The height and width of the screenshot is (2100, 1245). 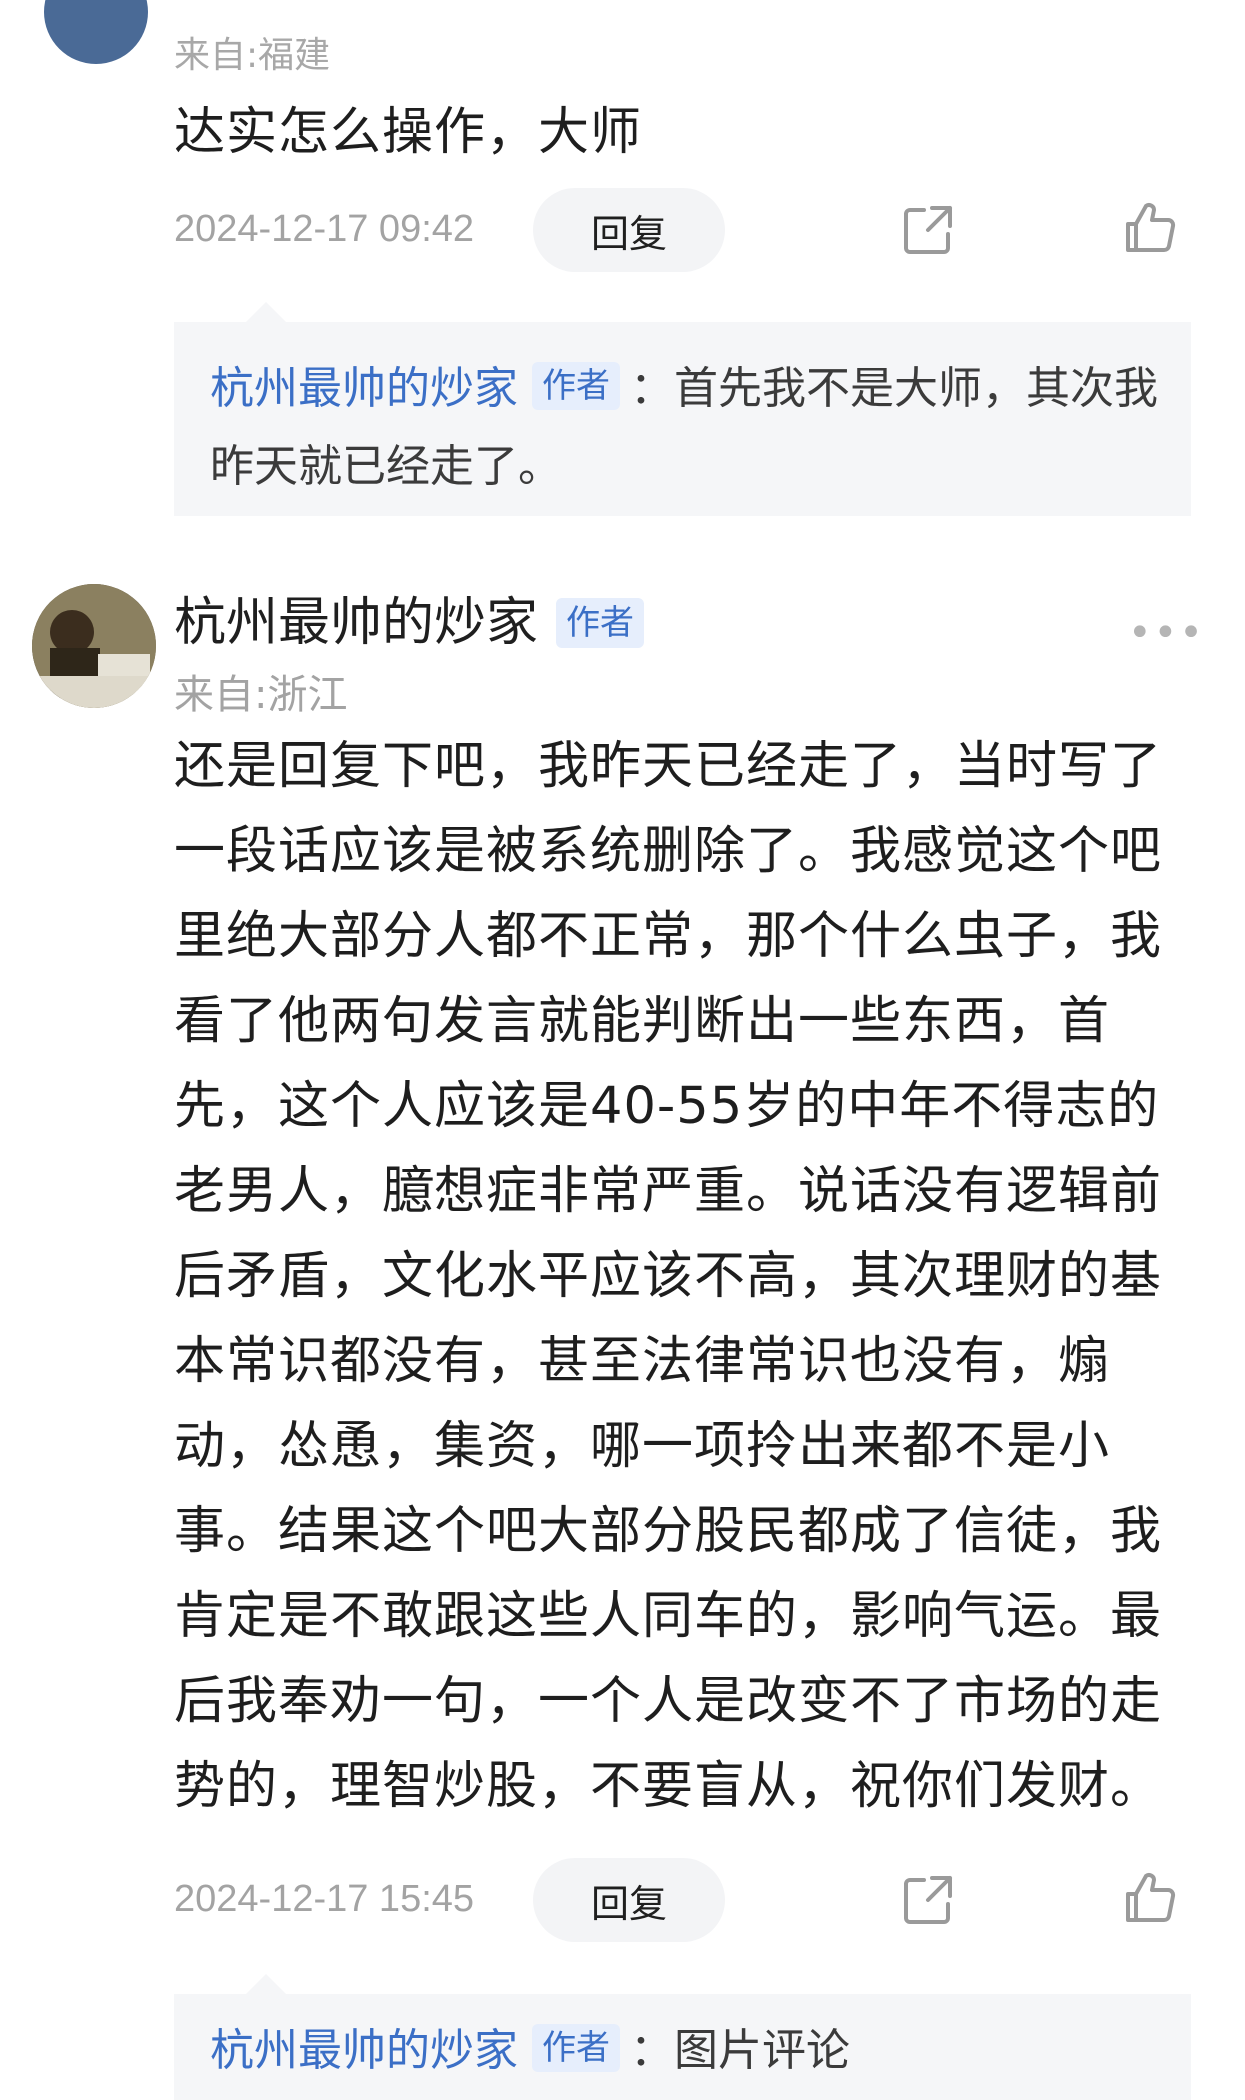 What do you see at coordinates (324, 1899) in the screenshot?
I see `comment-timestamp: 2024-12-17 15:45` at bounding box center [324, 1899].